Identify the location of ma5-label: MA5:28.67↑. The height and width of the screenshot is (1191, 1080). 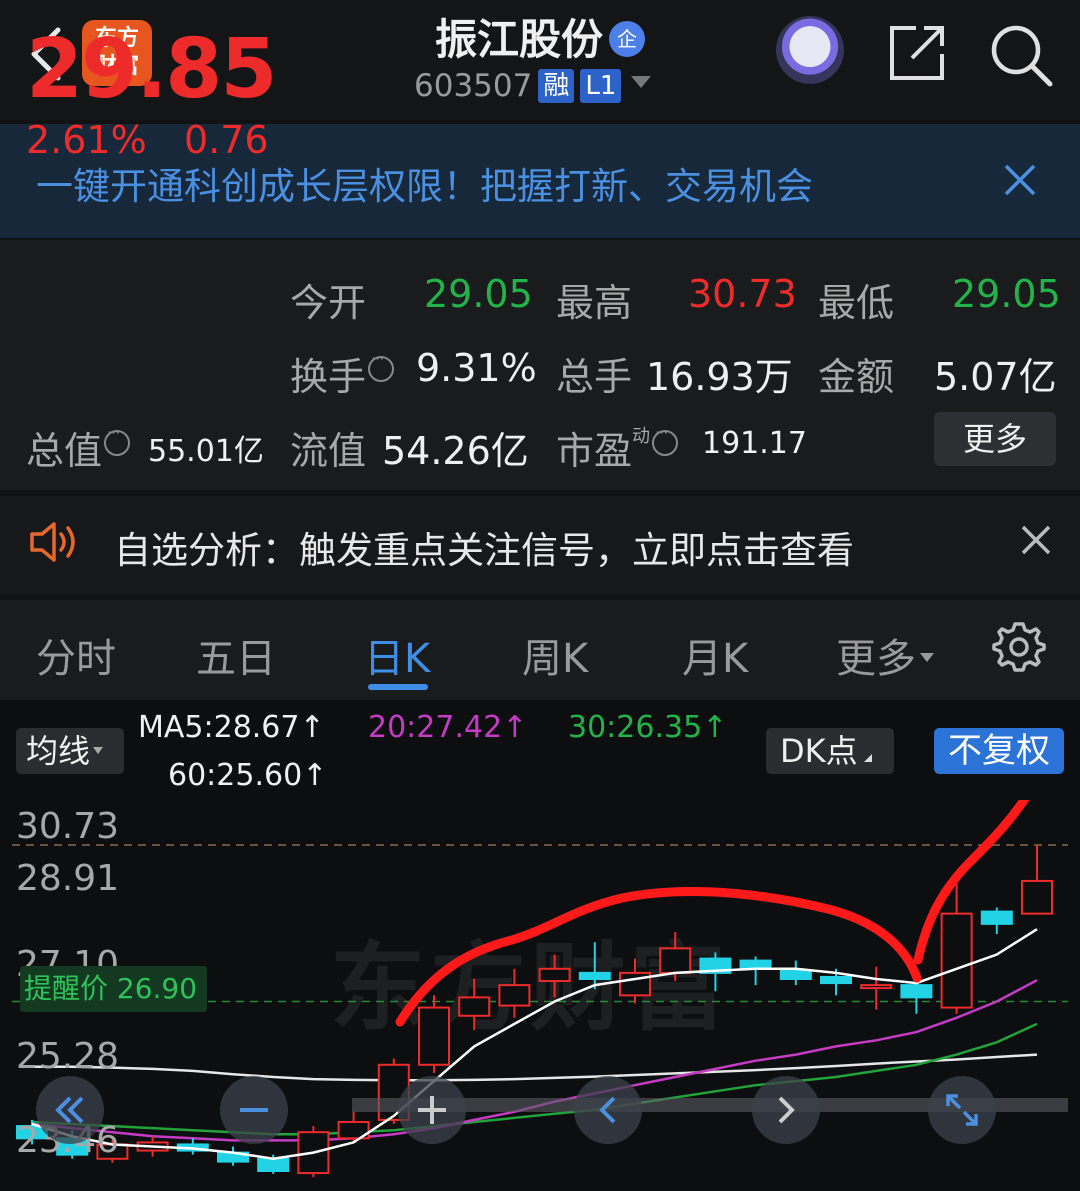
(231, 727).